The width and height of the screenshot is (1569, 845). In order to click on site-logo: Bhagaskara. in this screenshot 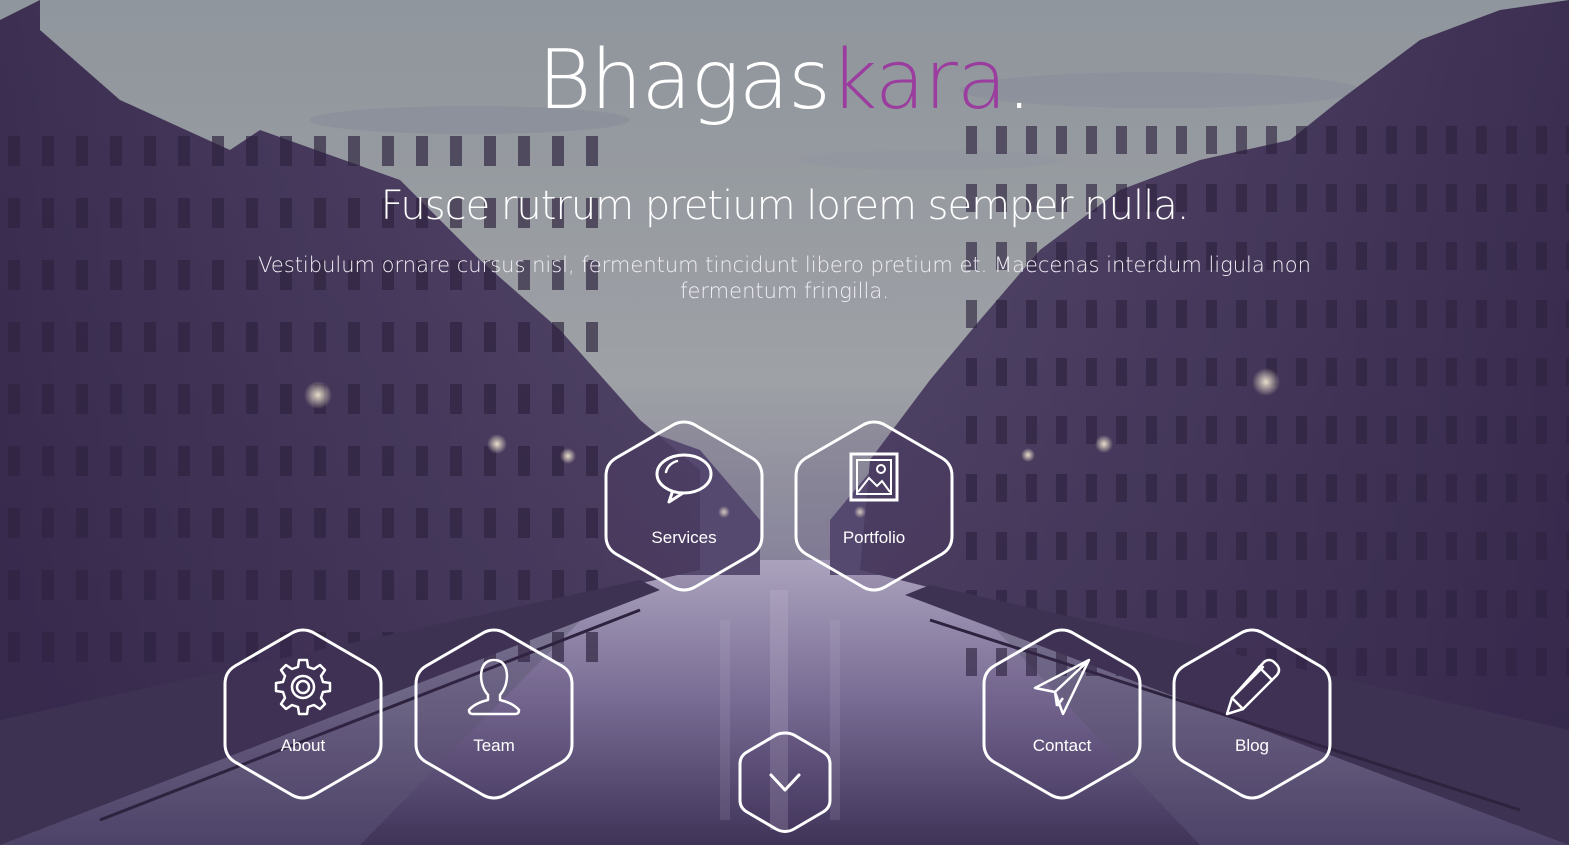, I will do `click(784, 81)`.